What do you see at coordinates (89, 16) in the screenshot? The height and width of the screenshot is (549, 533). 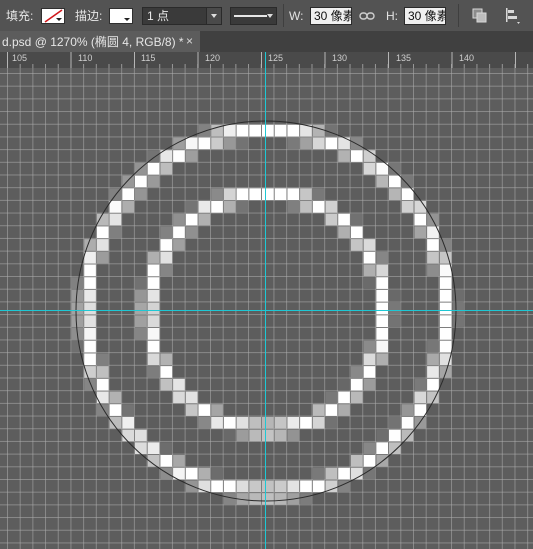 I see `stroke-label: 描边:` at bounding box center [89, 16].